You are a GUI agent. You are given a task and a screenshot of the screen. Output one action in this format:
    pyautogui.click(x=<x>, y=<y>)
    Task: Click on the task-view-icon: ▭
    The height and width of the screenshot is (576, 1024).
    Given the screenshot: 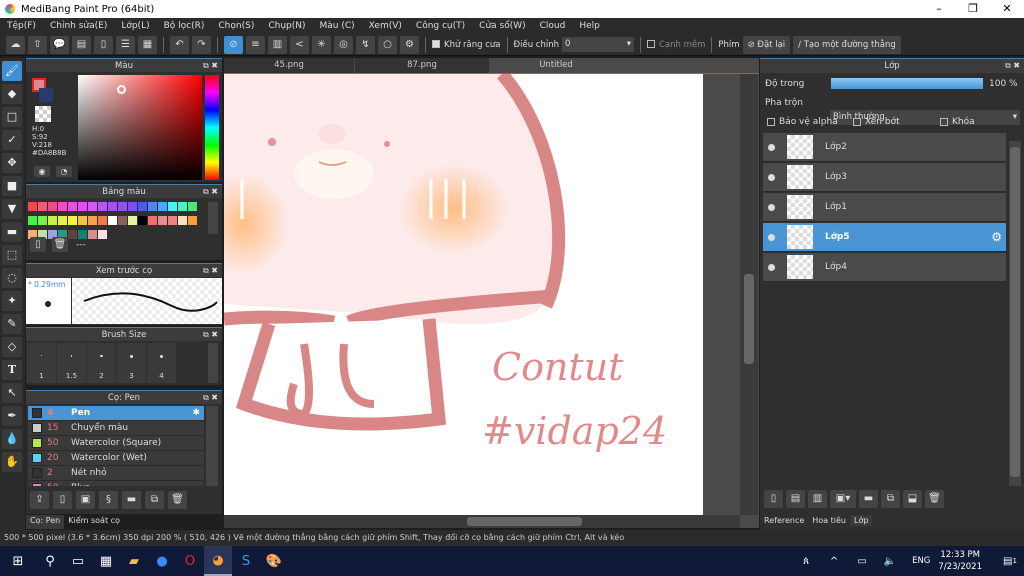 What is the action you would take?
    pyautogui.click(x=78, y=561)
    